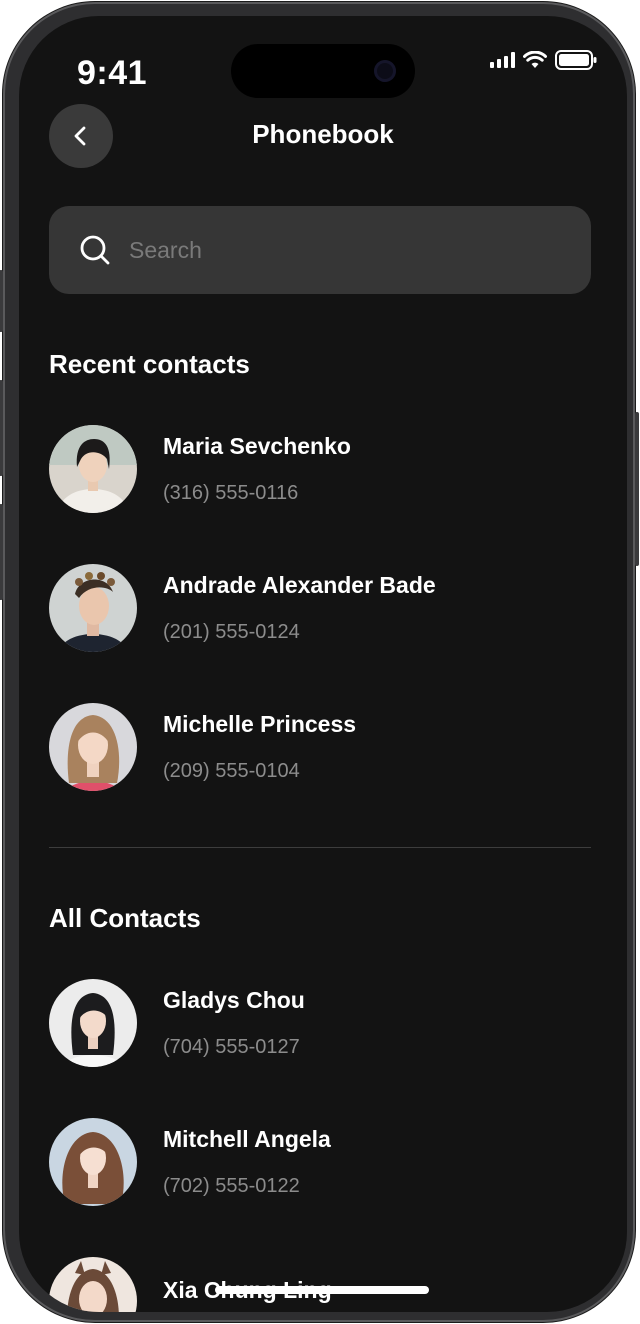 Image resolution: width=640 pixels, height=1324 pixels. What do you see at coordinates (322, 1290) in the screenshot?
I see `home-indicator` at bounding box center [322, 1290].